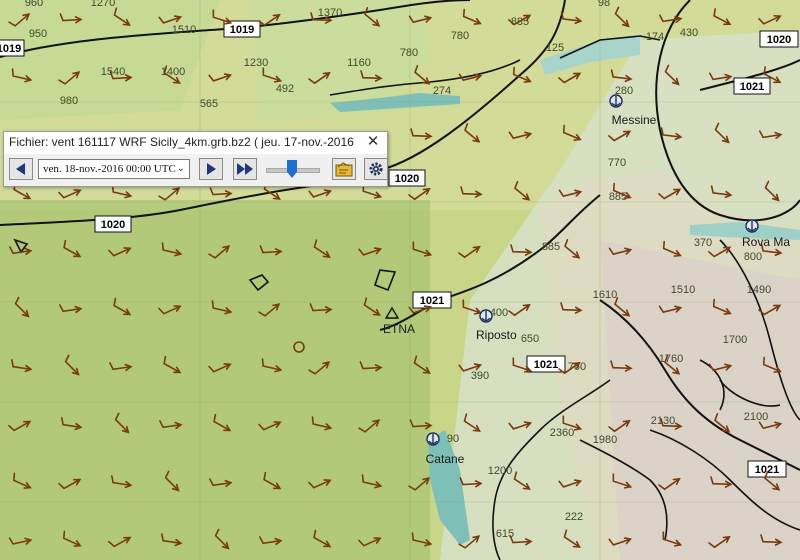 Image resolution: width=800 pixels, height=560 pixels. Describe the element at coordinates (180, 168) in the screenshot. I see `chevron-down-icon: ⌄` at that location.